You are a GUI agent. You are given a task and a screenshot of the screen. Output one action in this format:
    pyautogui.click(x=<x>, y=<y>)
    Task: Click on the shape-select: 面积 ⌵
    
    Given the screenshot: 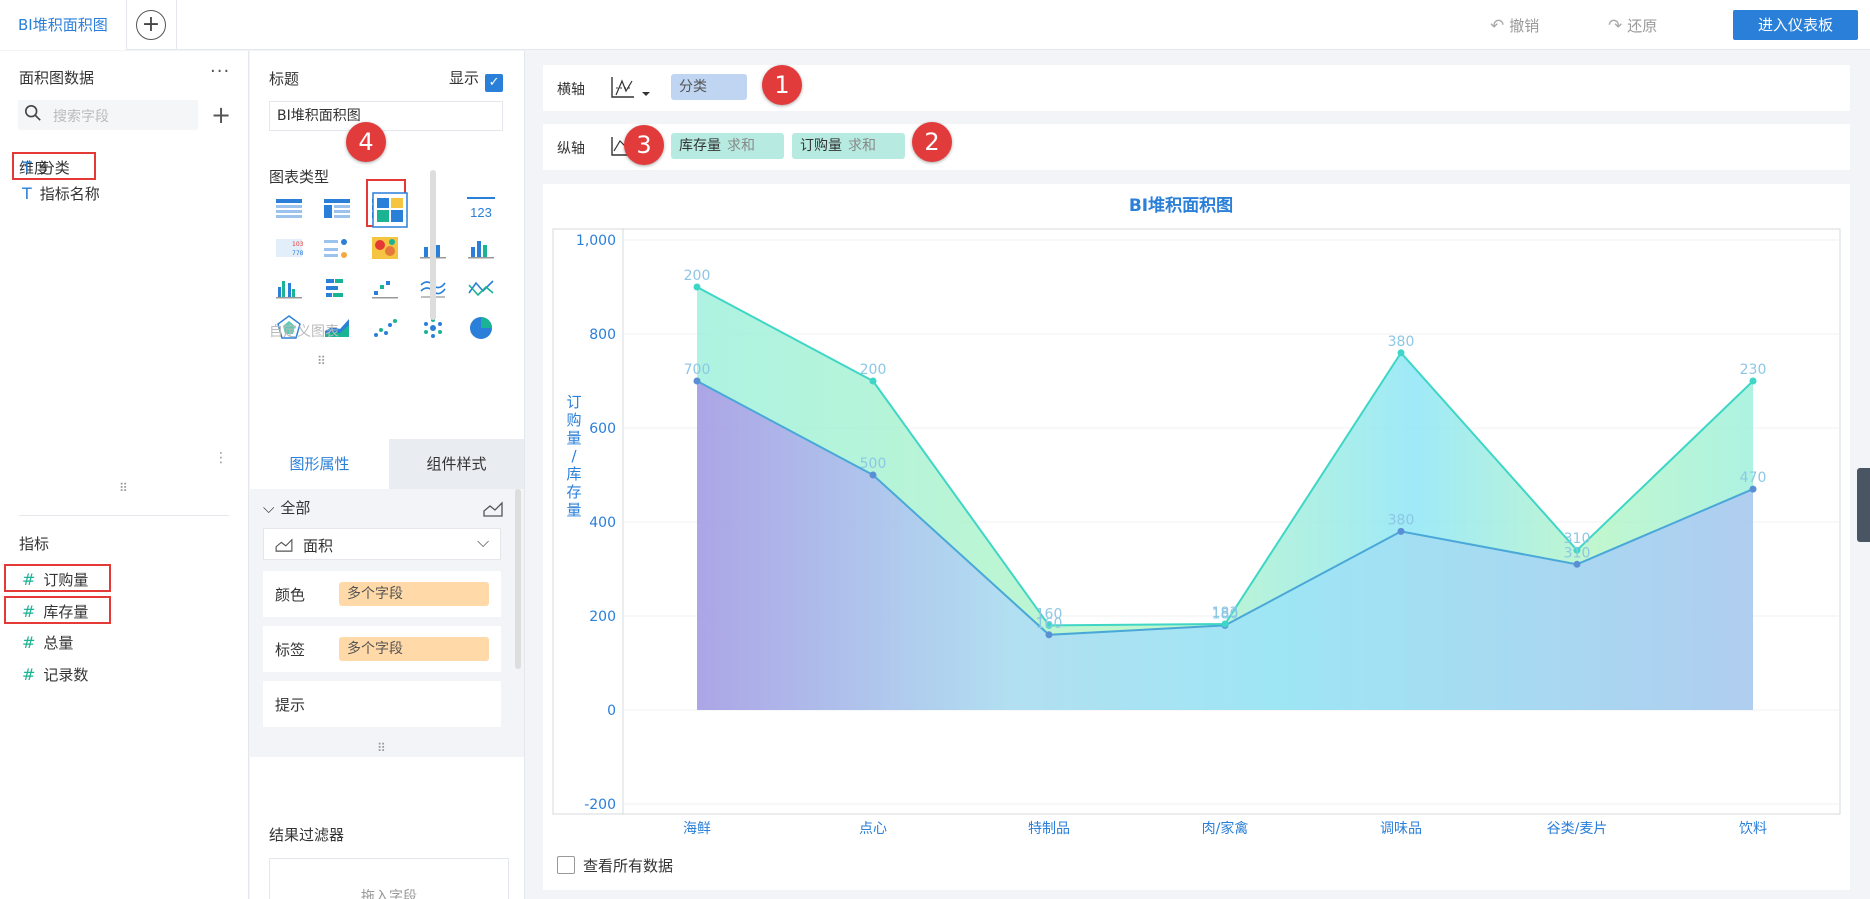 What is the action you would take?
    pyautogui.click(x=382, y=544)
    